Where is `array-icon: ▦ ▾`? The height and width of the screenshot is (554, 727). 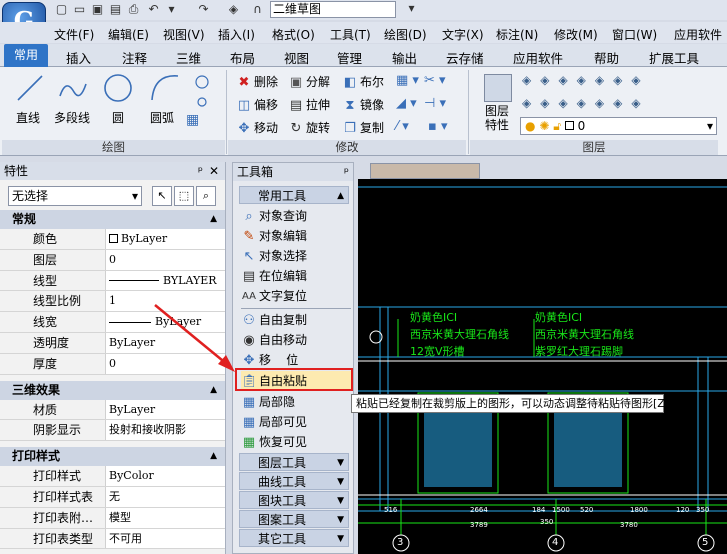 array-icon: ▦ ▾ is located at coordinates (407, 80).